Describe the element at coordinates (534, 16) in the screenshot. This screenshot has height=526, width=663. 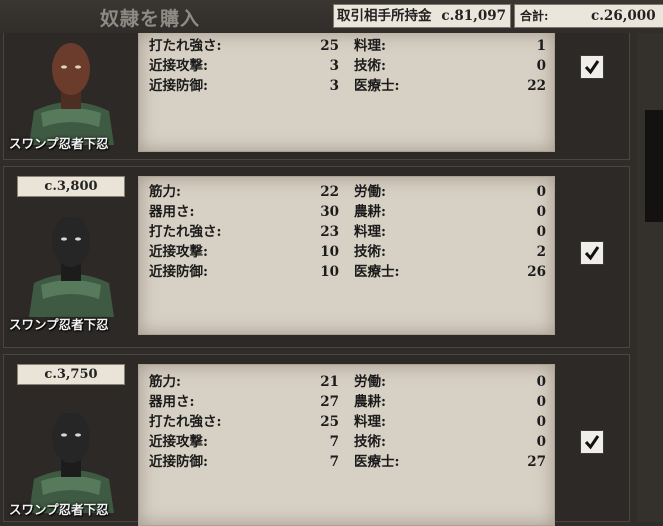
I see `total-label: 合計:` at that location.